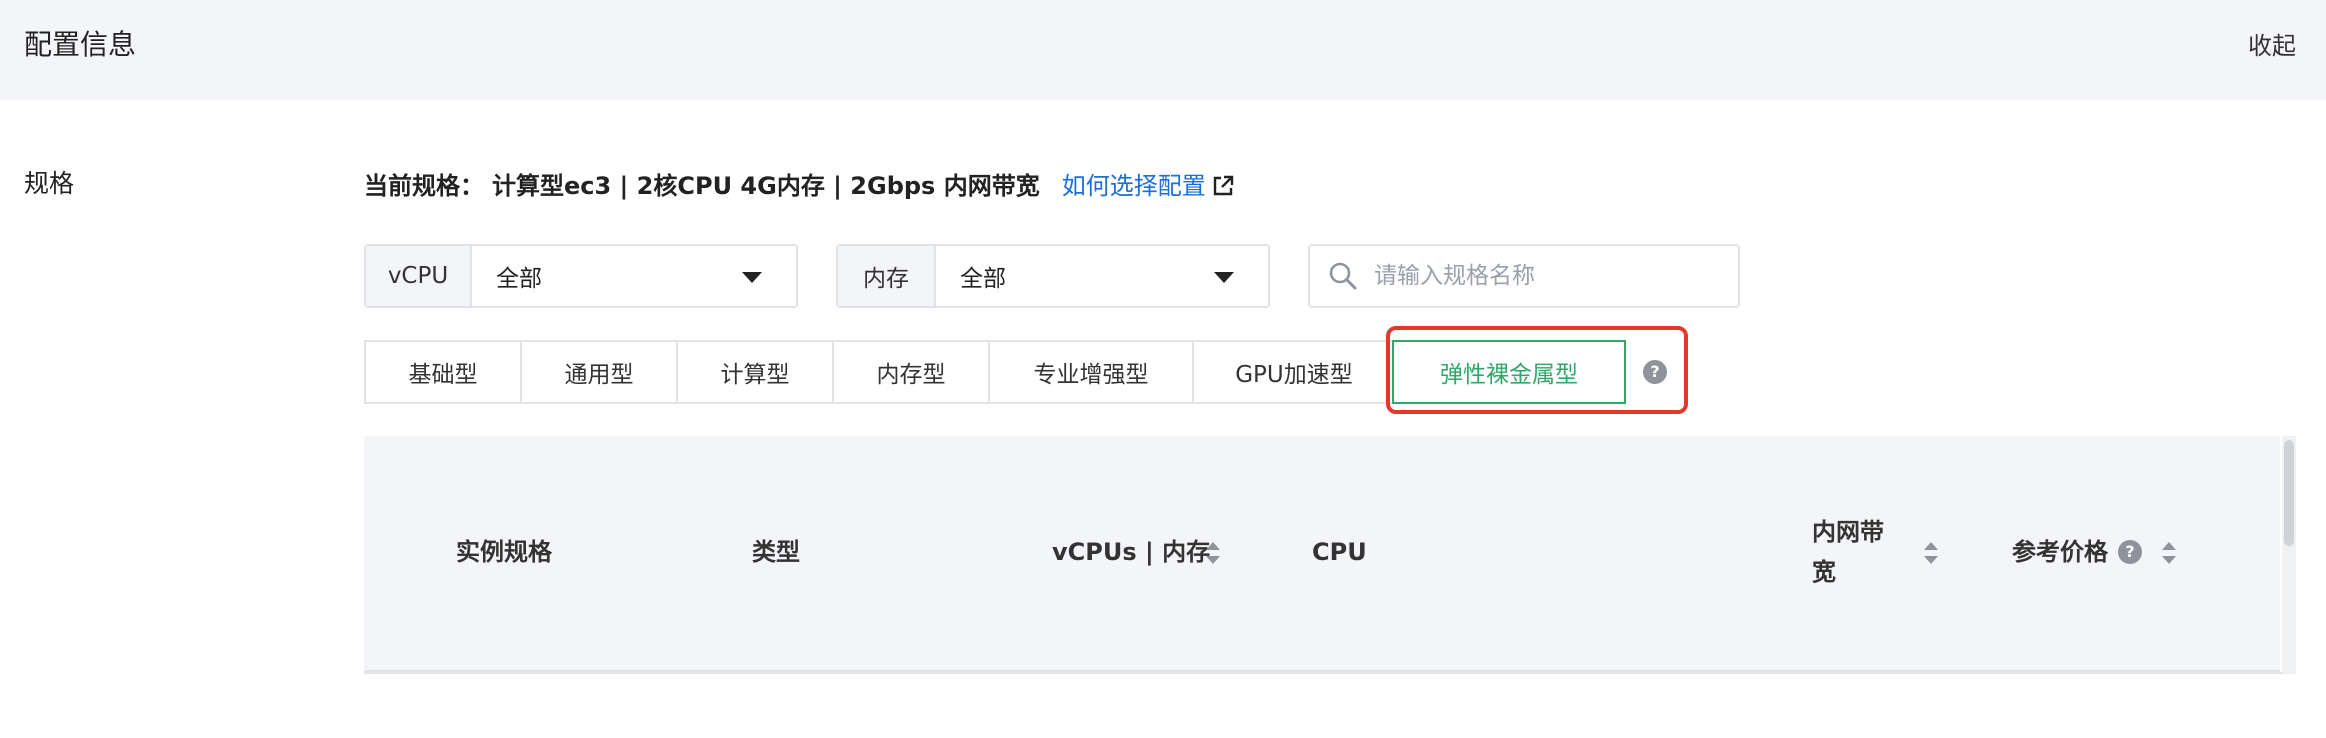  I want to click on vcpu-filter-label: vCPU, so click(419, 276).